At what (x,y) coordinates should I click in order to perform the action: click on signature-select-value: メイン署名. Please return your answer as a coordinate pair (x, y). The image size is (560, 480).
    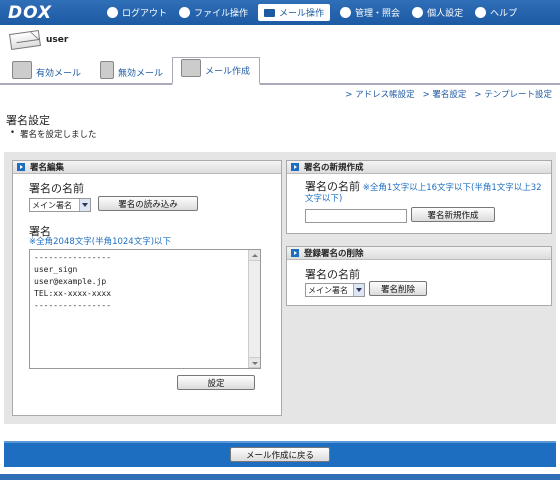
    Looking at the image, I should click on (52, 205).